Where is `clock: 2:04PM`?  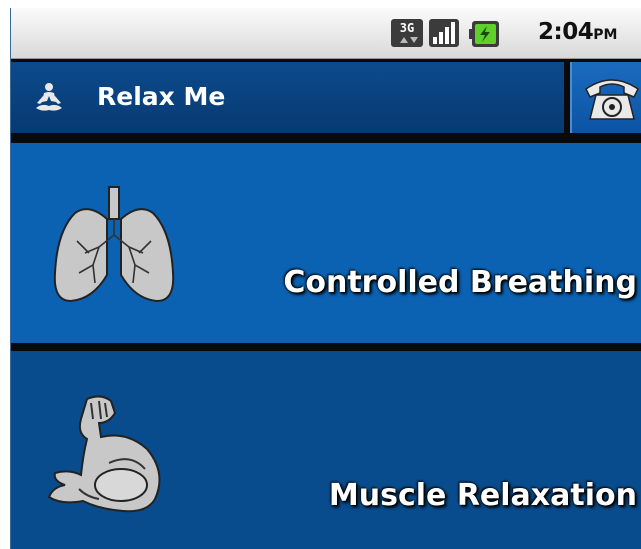
clock: 2:04PM is located at coordinates (577, 32).